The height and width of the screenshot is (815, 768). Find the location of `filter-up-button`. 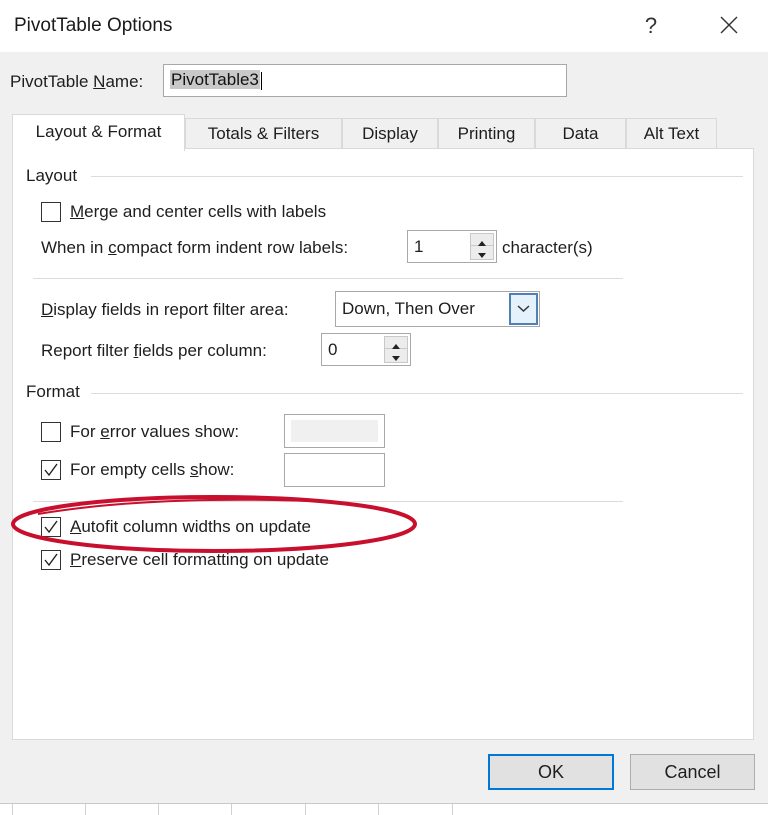

filter-up-button is located at coordinates (396, 343).